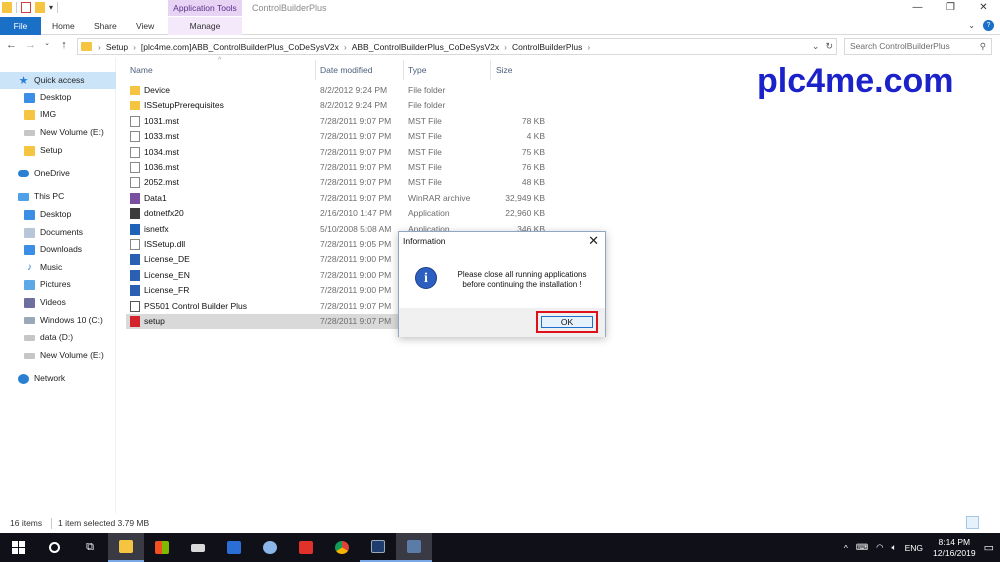  What do you see at coordinates (64, 355) in the screenshot?
I see `sidebar-item-new-volume-e-pc: New Volume (E:)` at bounding box center [64, 355].